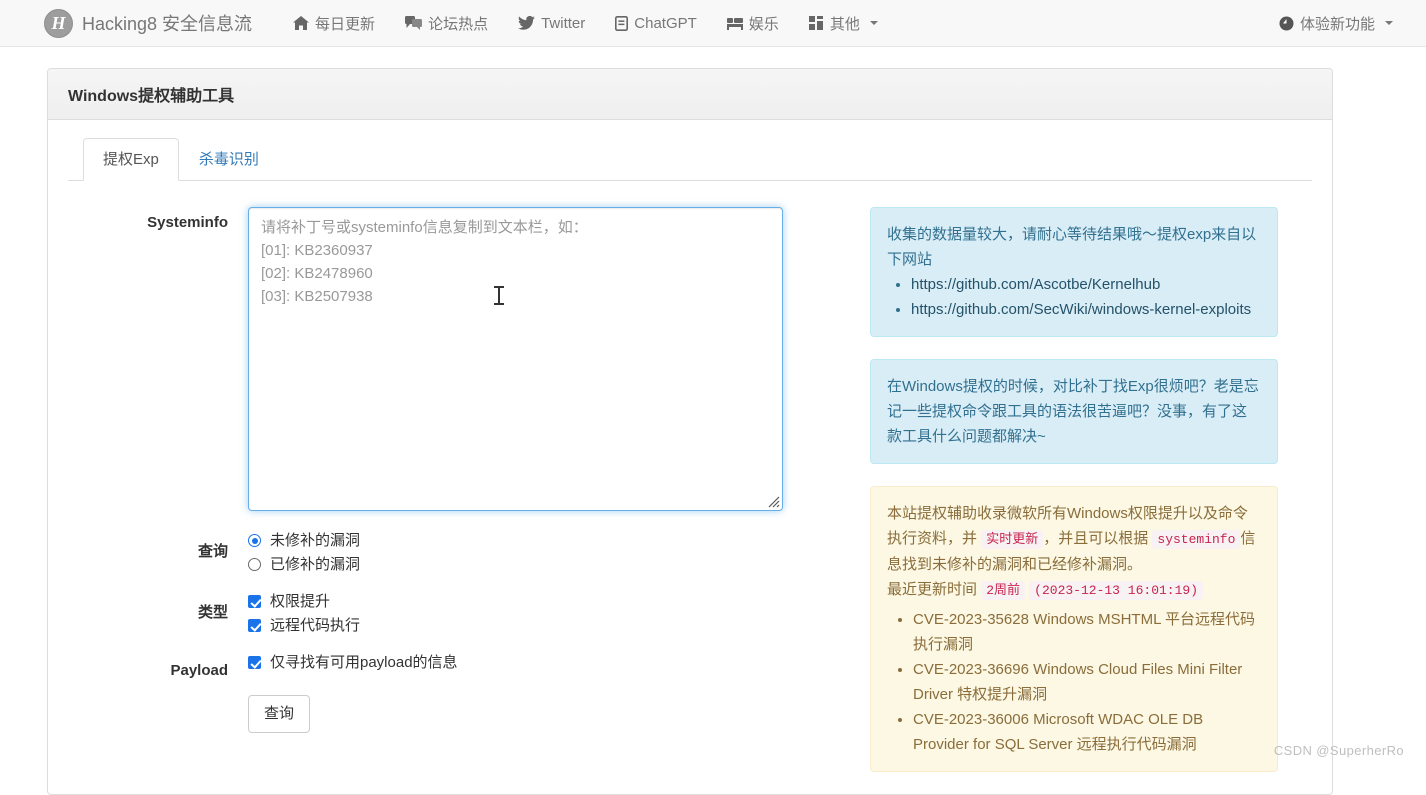  I want to click on form-group-submit: 查询, so click(463, 713).